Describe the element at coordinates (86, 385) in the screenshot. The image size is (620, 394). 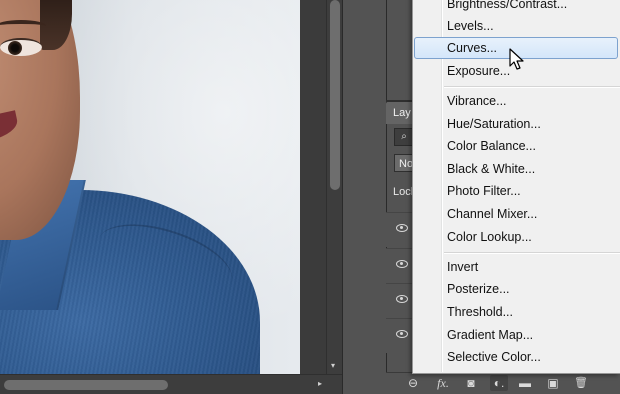
I see `horizontal-scroll-thumb` at that location.